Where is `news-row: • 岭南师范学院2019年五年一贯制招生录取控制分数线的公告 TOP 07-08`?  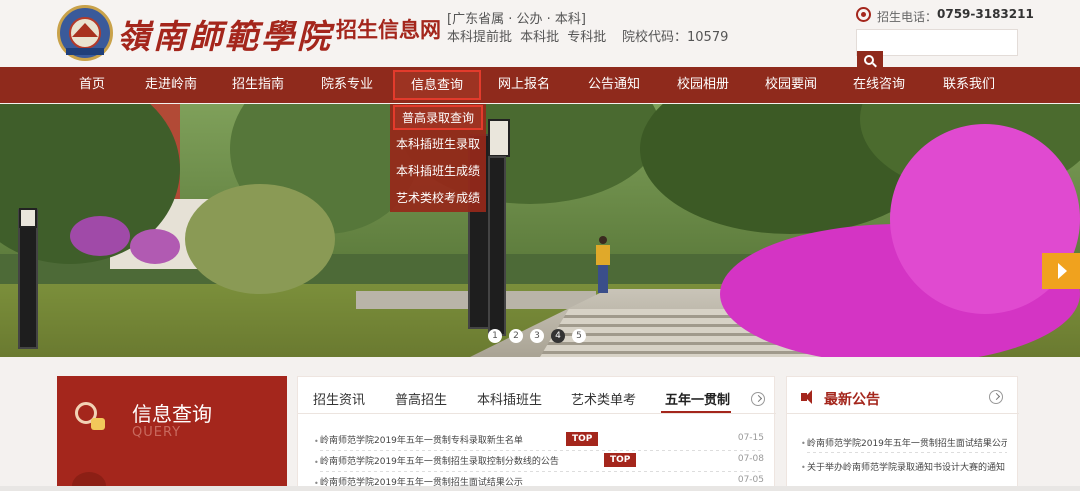 news-row: • 岭南师范学院2019年五年一贯制招生录取控制分数线的公告 TOP 07-08 is located at coordinates (539, 462).